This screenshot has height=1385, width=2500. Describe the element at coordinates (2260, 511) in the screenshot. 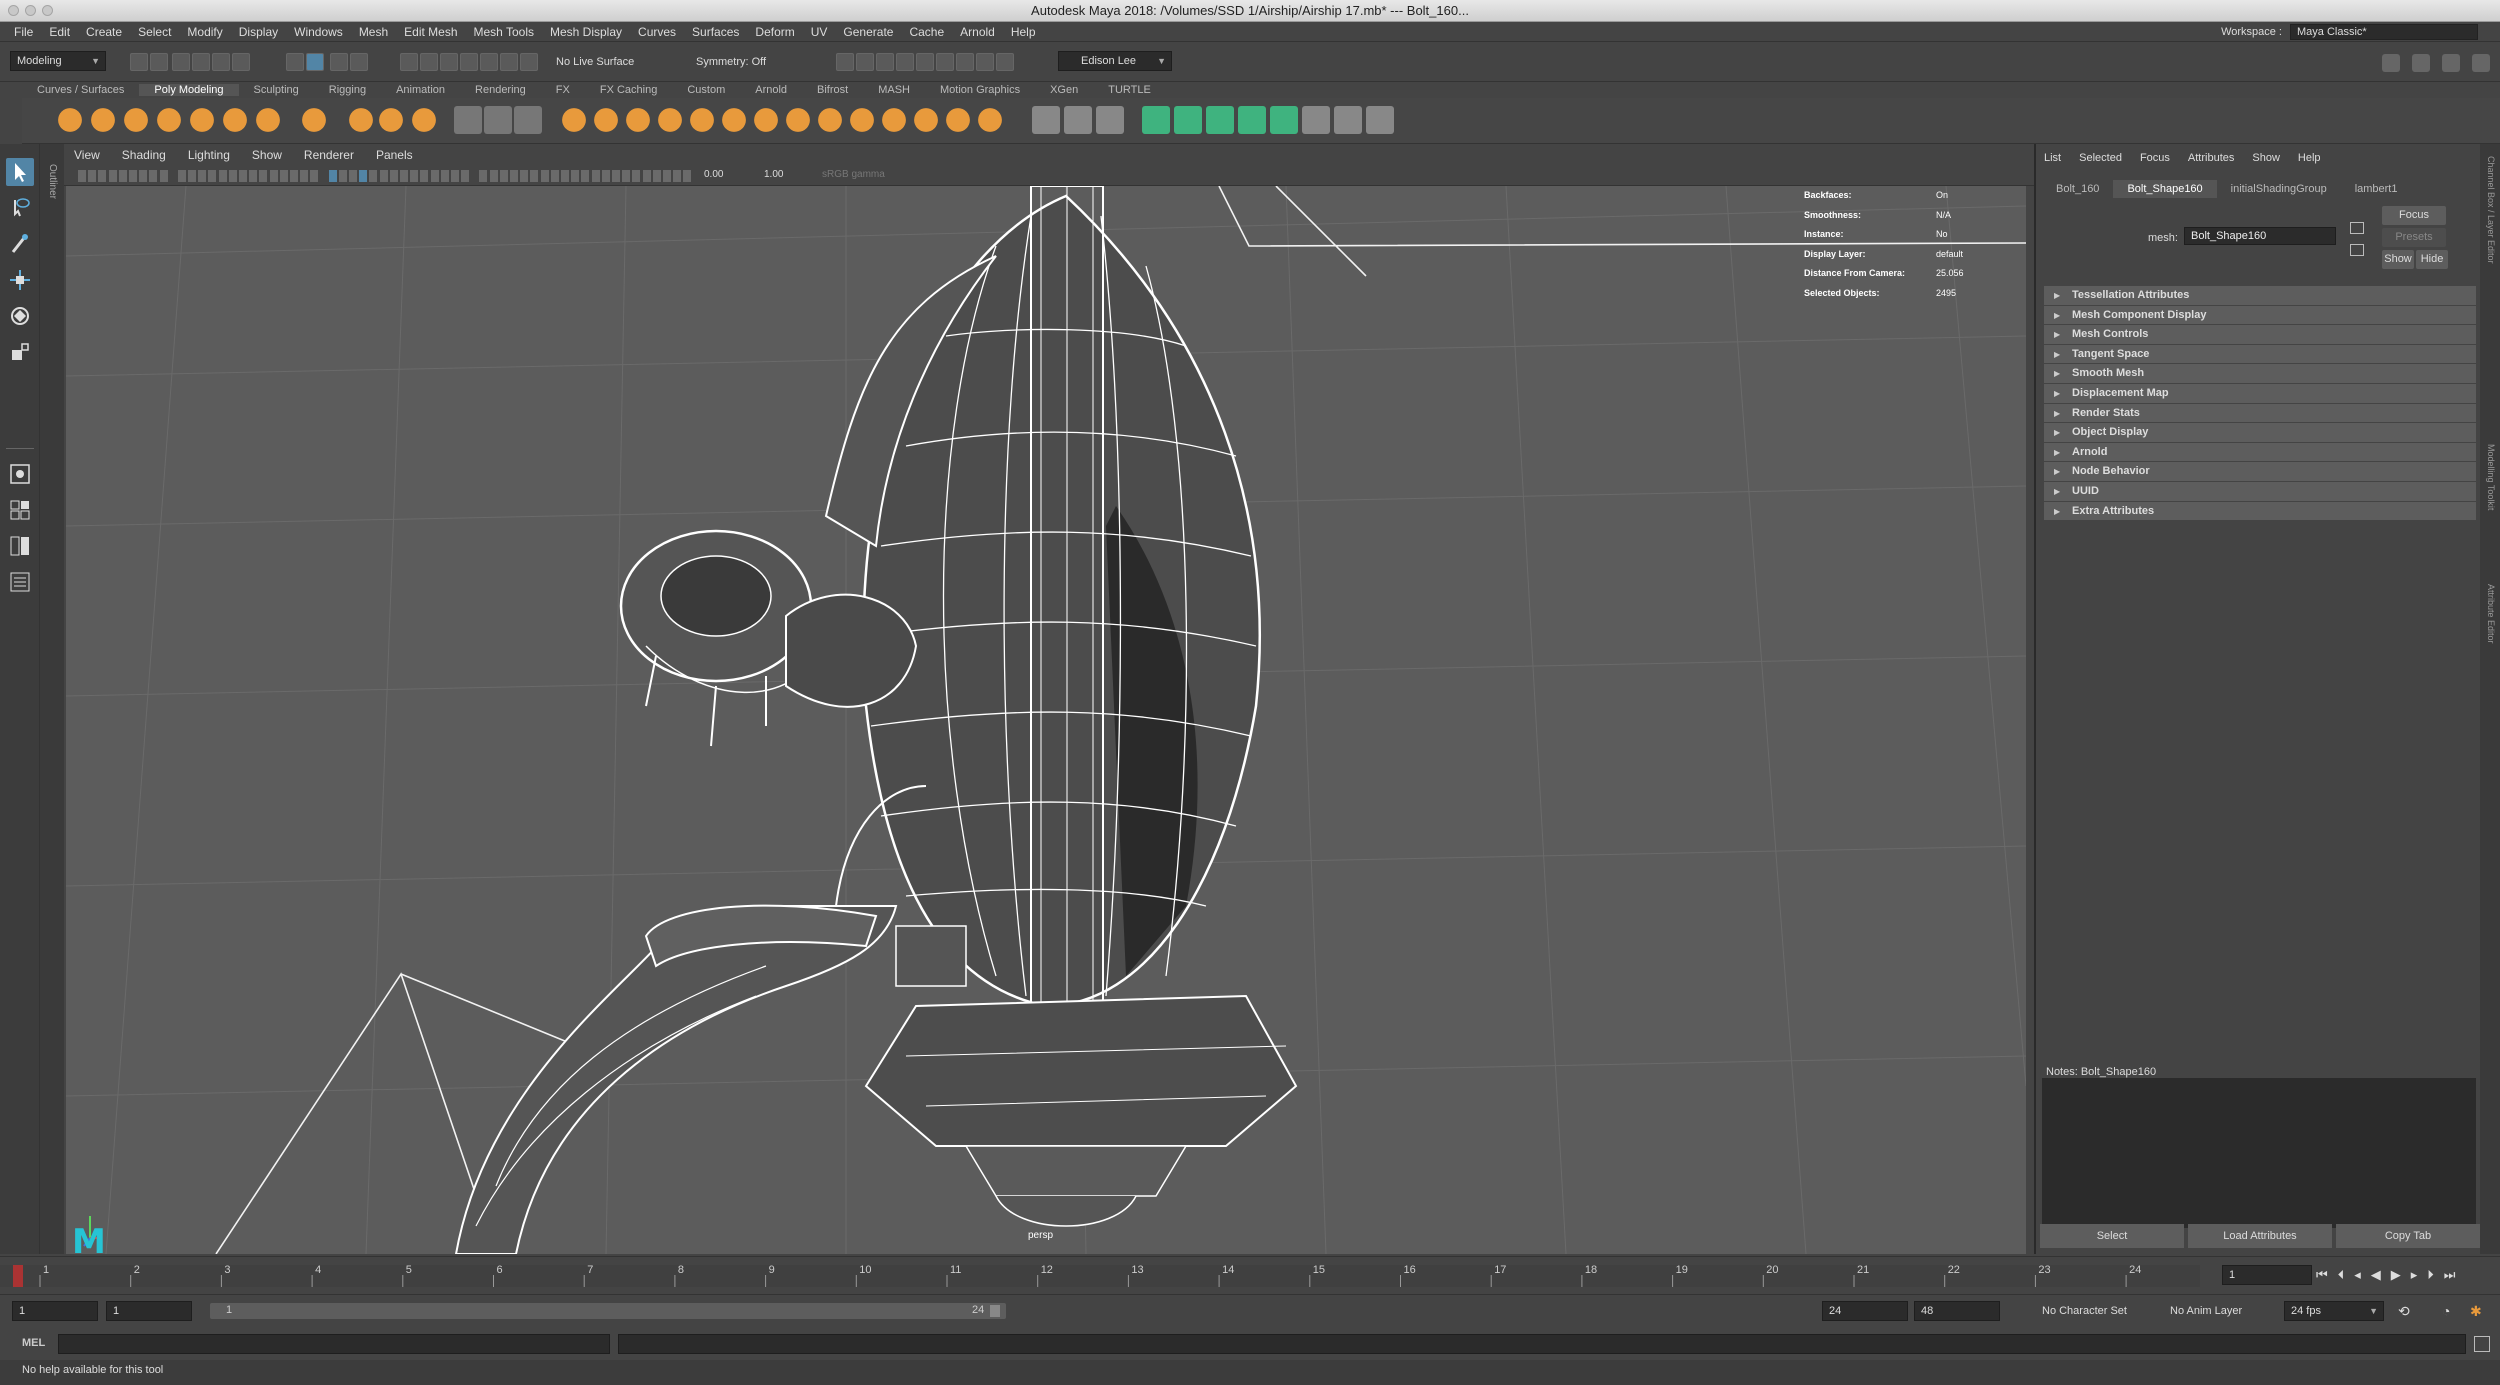

I see `section-extra-attributes: Extra Attributes` at that location.